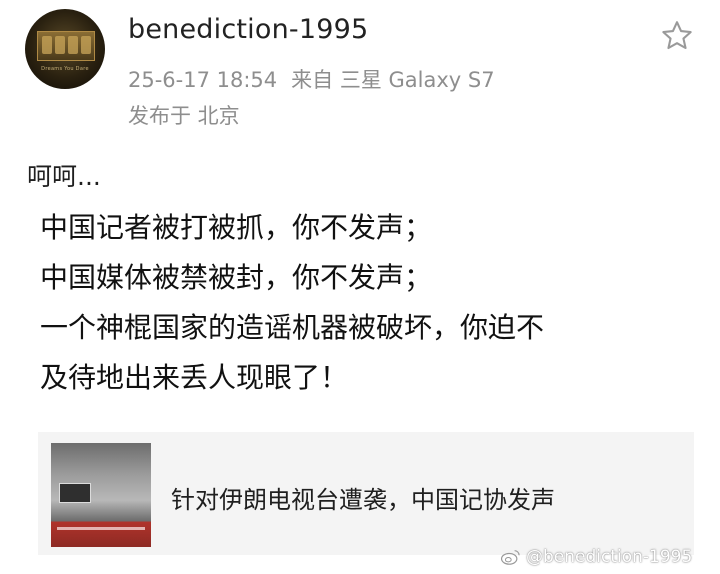 Image resolution: width=720 pixels, height=574 pixels. Describe the element at coordinates (236, 227) in the screenshot. I see `post-line: 中国记者被打被抓，你不发声；` at that location.